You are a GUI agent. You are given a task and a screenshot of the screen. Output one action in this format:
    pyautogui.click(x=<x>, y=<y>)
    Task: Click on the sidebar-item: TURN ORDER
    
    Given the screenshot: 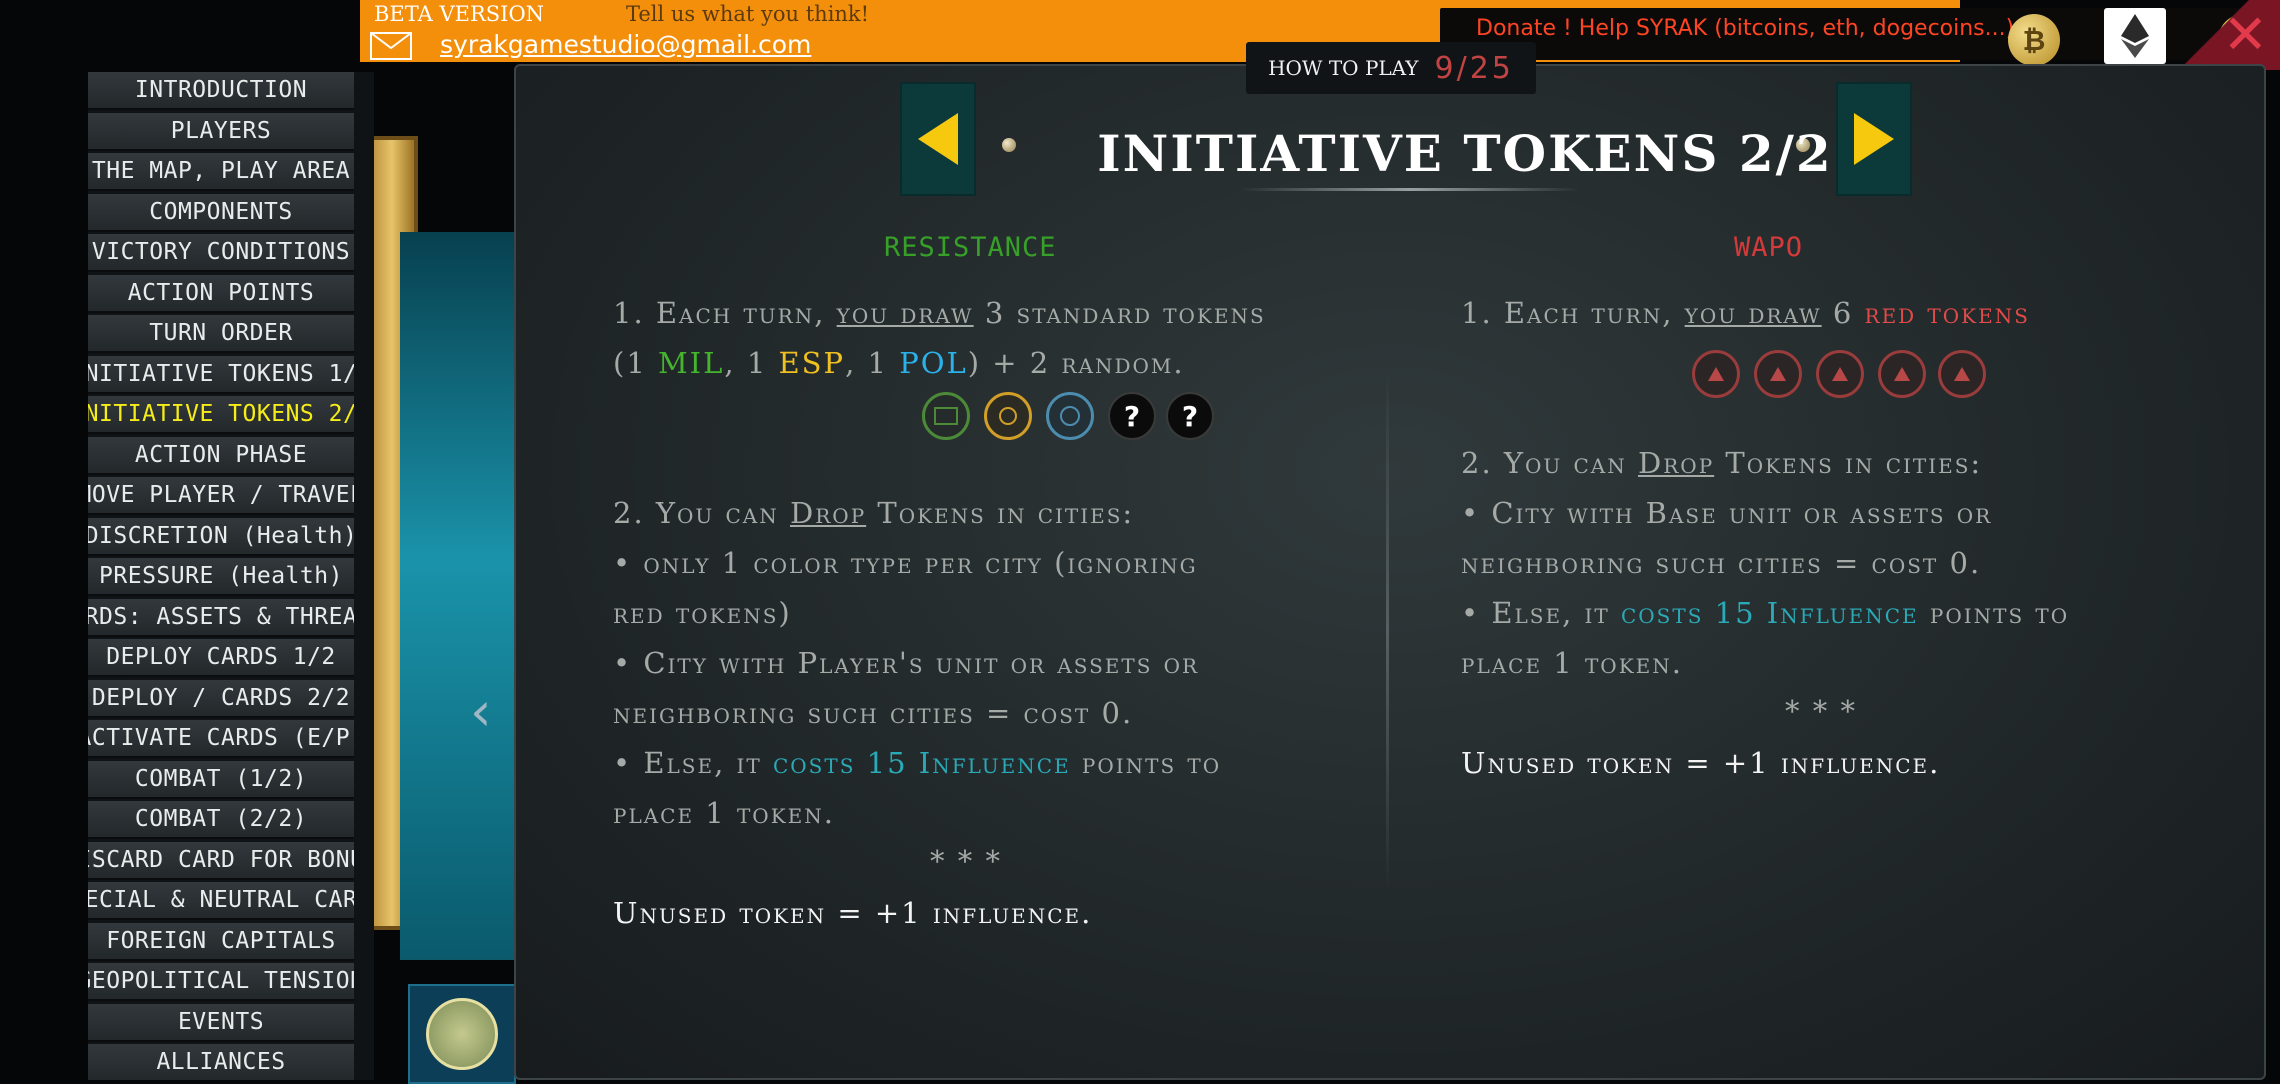 What is the action you would take?
    pyautogui.click(x=221, y=334)
    